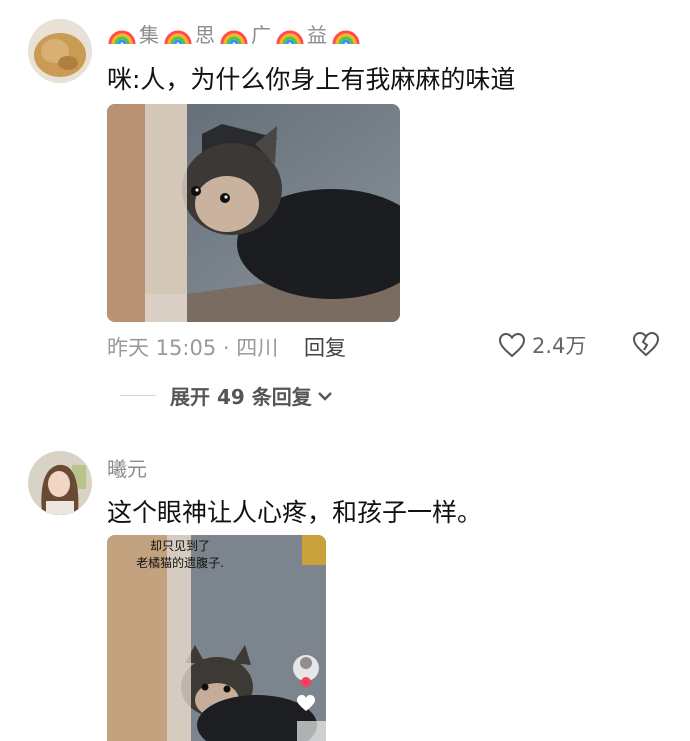 The height and width of the screenshot is (741, 690). I want to click on expand-replies-button: 展开 49 条回复, so click(227, 395).